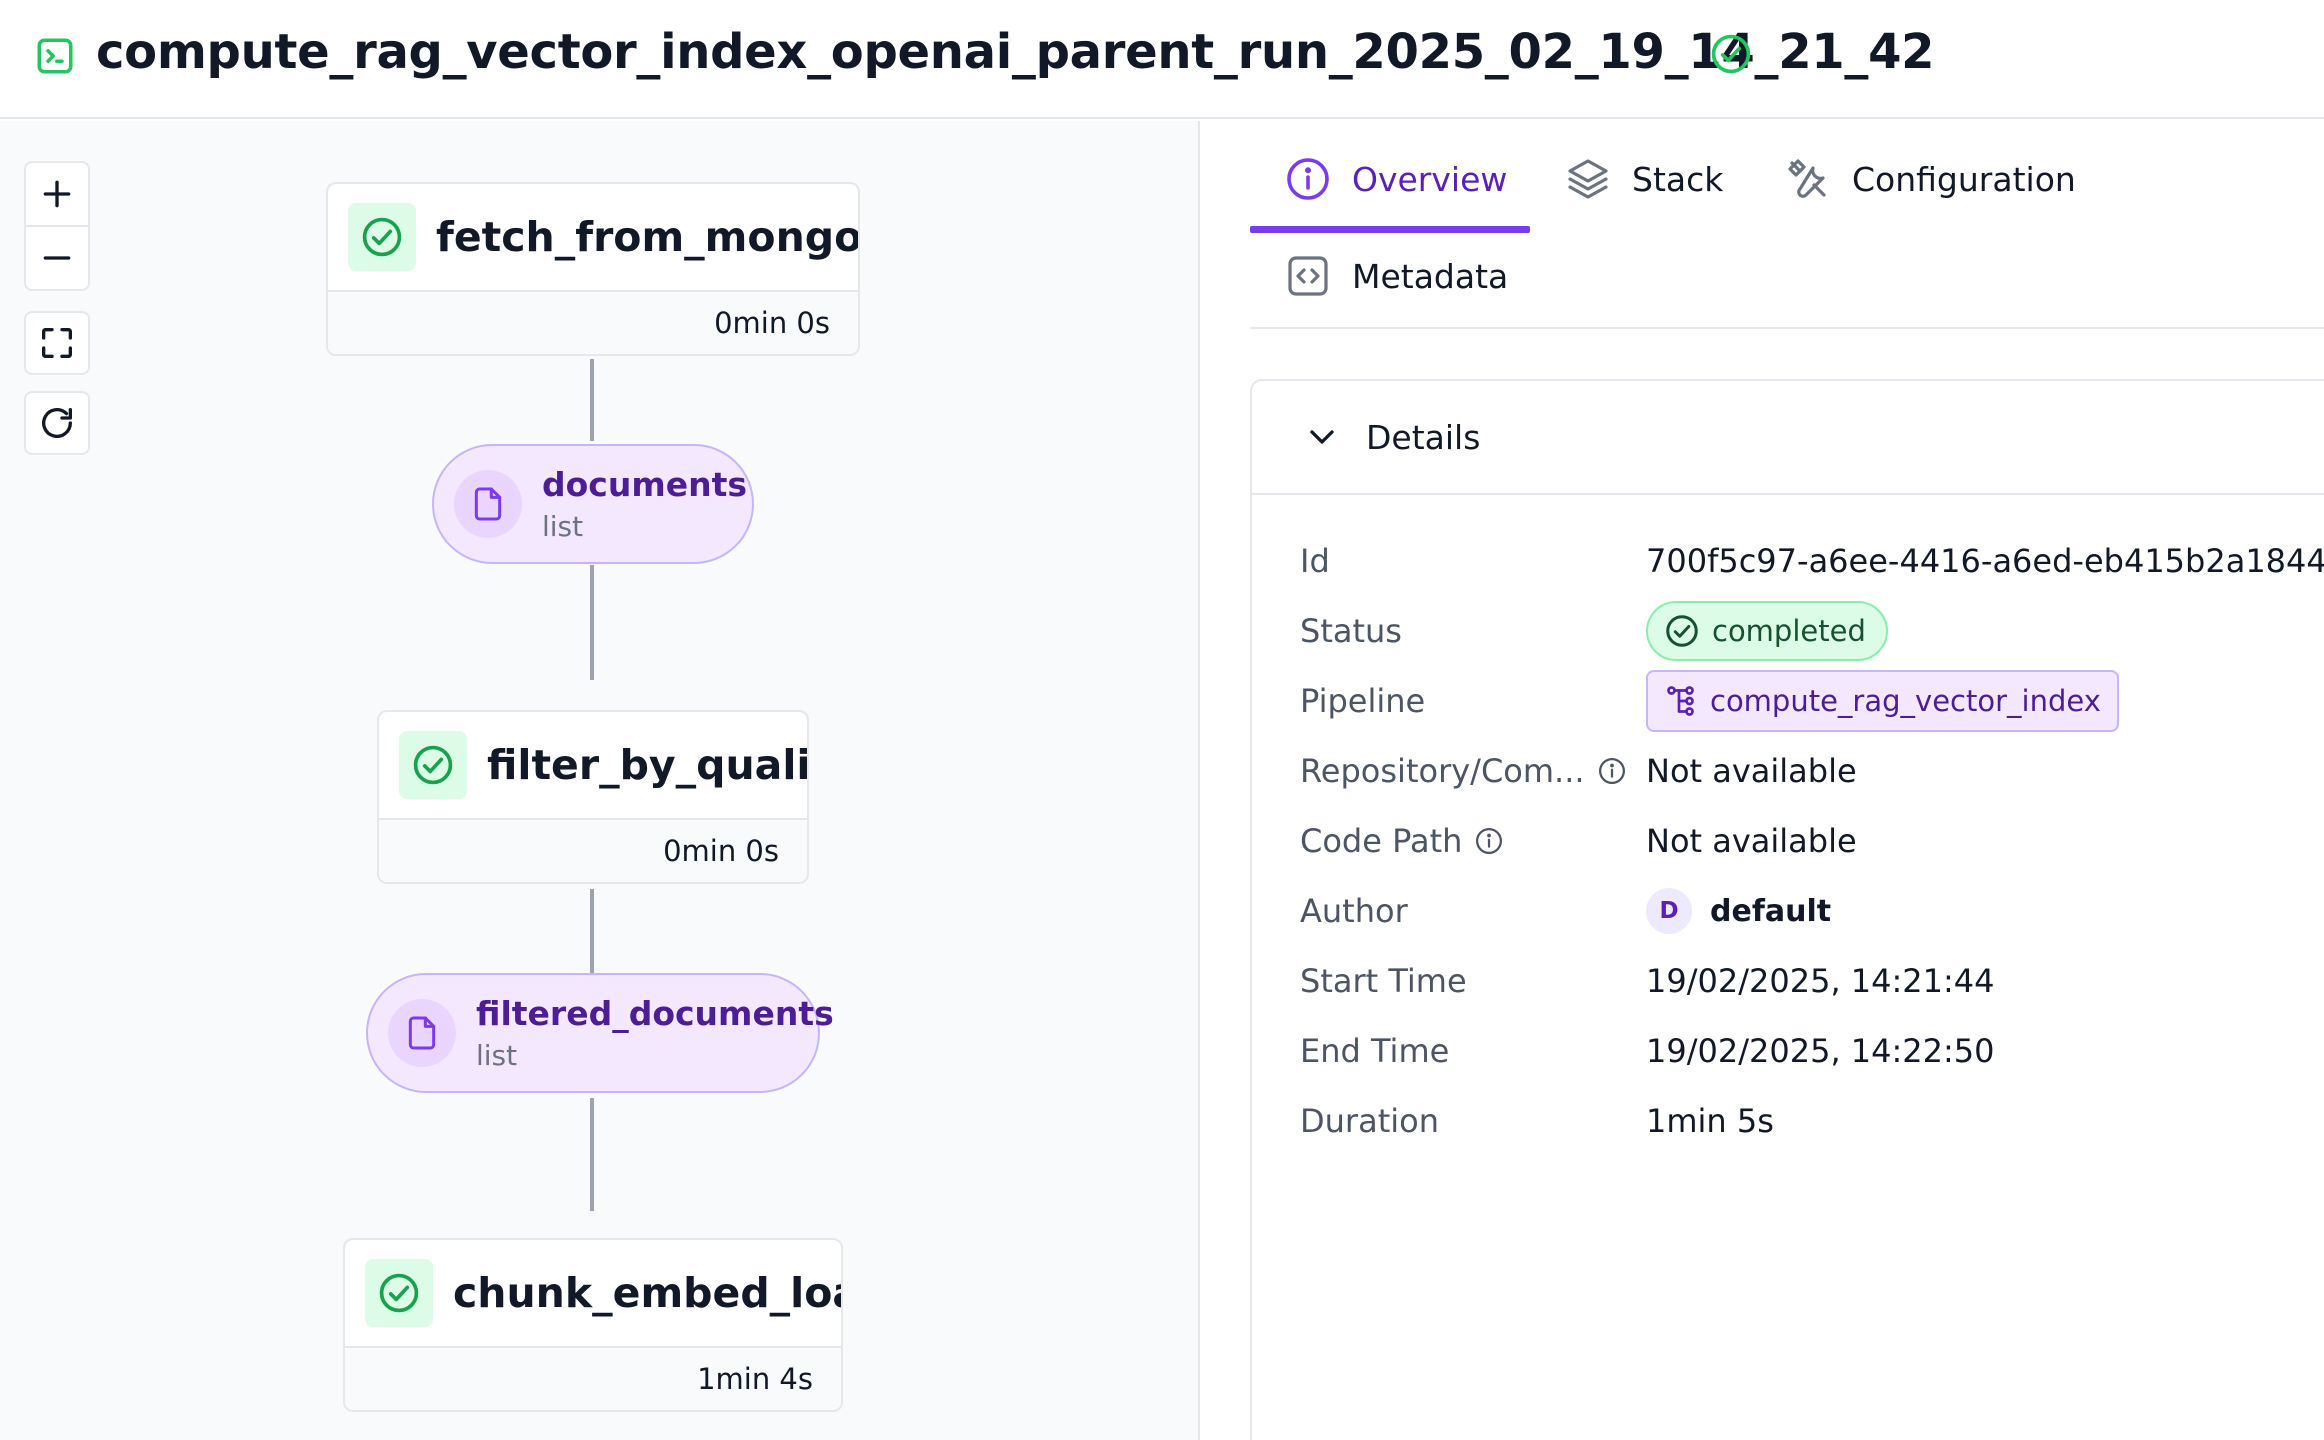  I want to click on plus-icon, so click(57, 194).